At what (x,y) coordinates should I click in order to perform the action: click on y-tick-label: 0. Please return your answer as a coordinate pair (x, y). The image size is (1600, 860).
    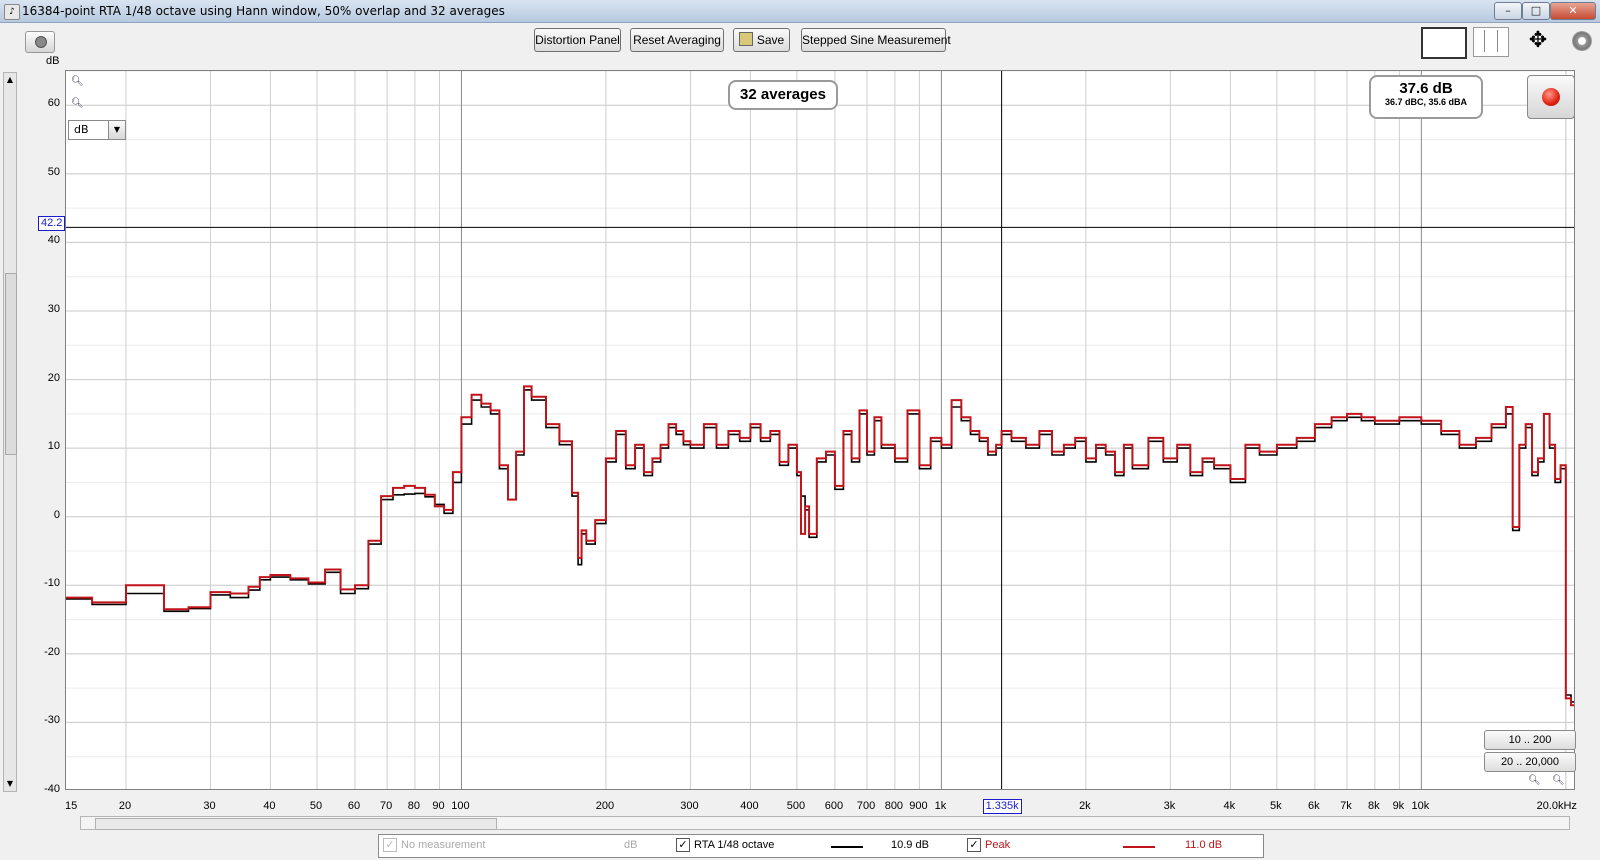
    Looking at the image, I should click on (56, 514).